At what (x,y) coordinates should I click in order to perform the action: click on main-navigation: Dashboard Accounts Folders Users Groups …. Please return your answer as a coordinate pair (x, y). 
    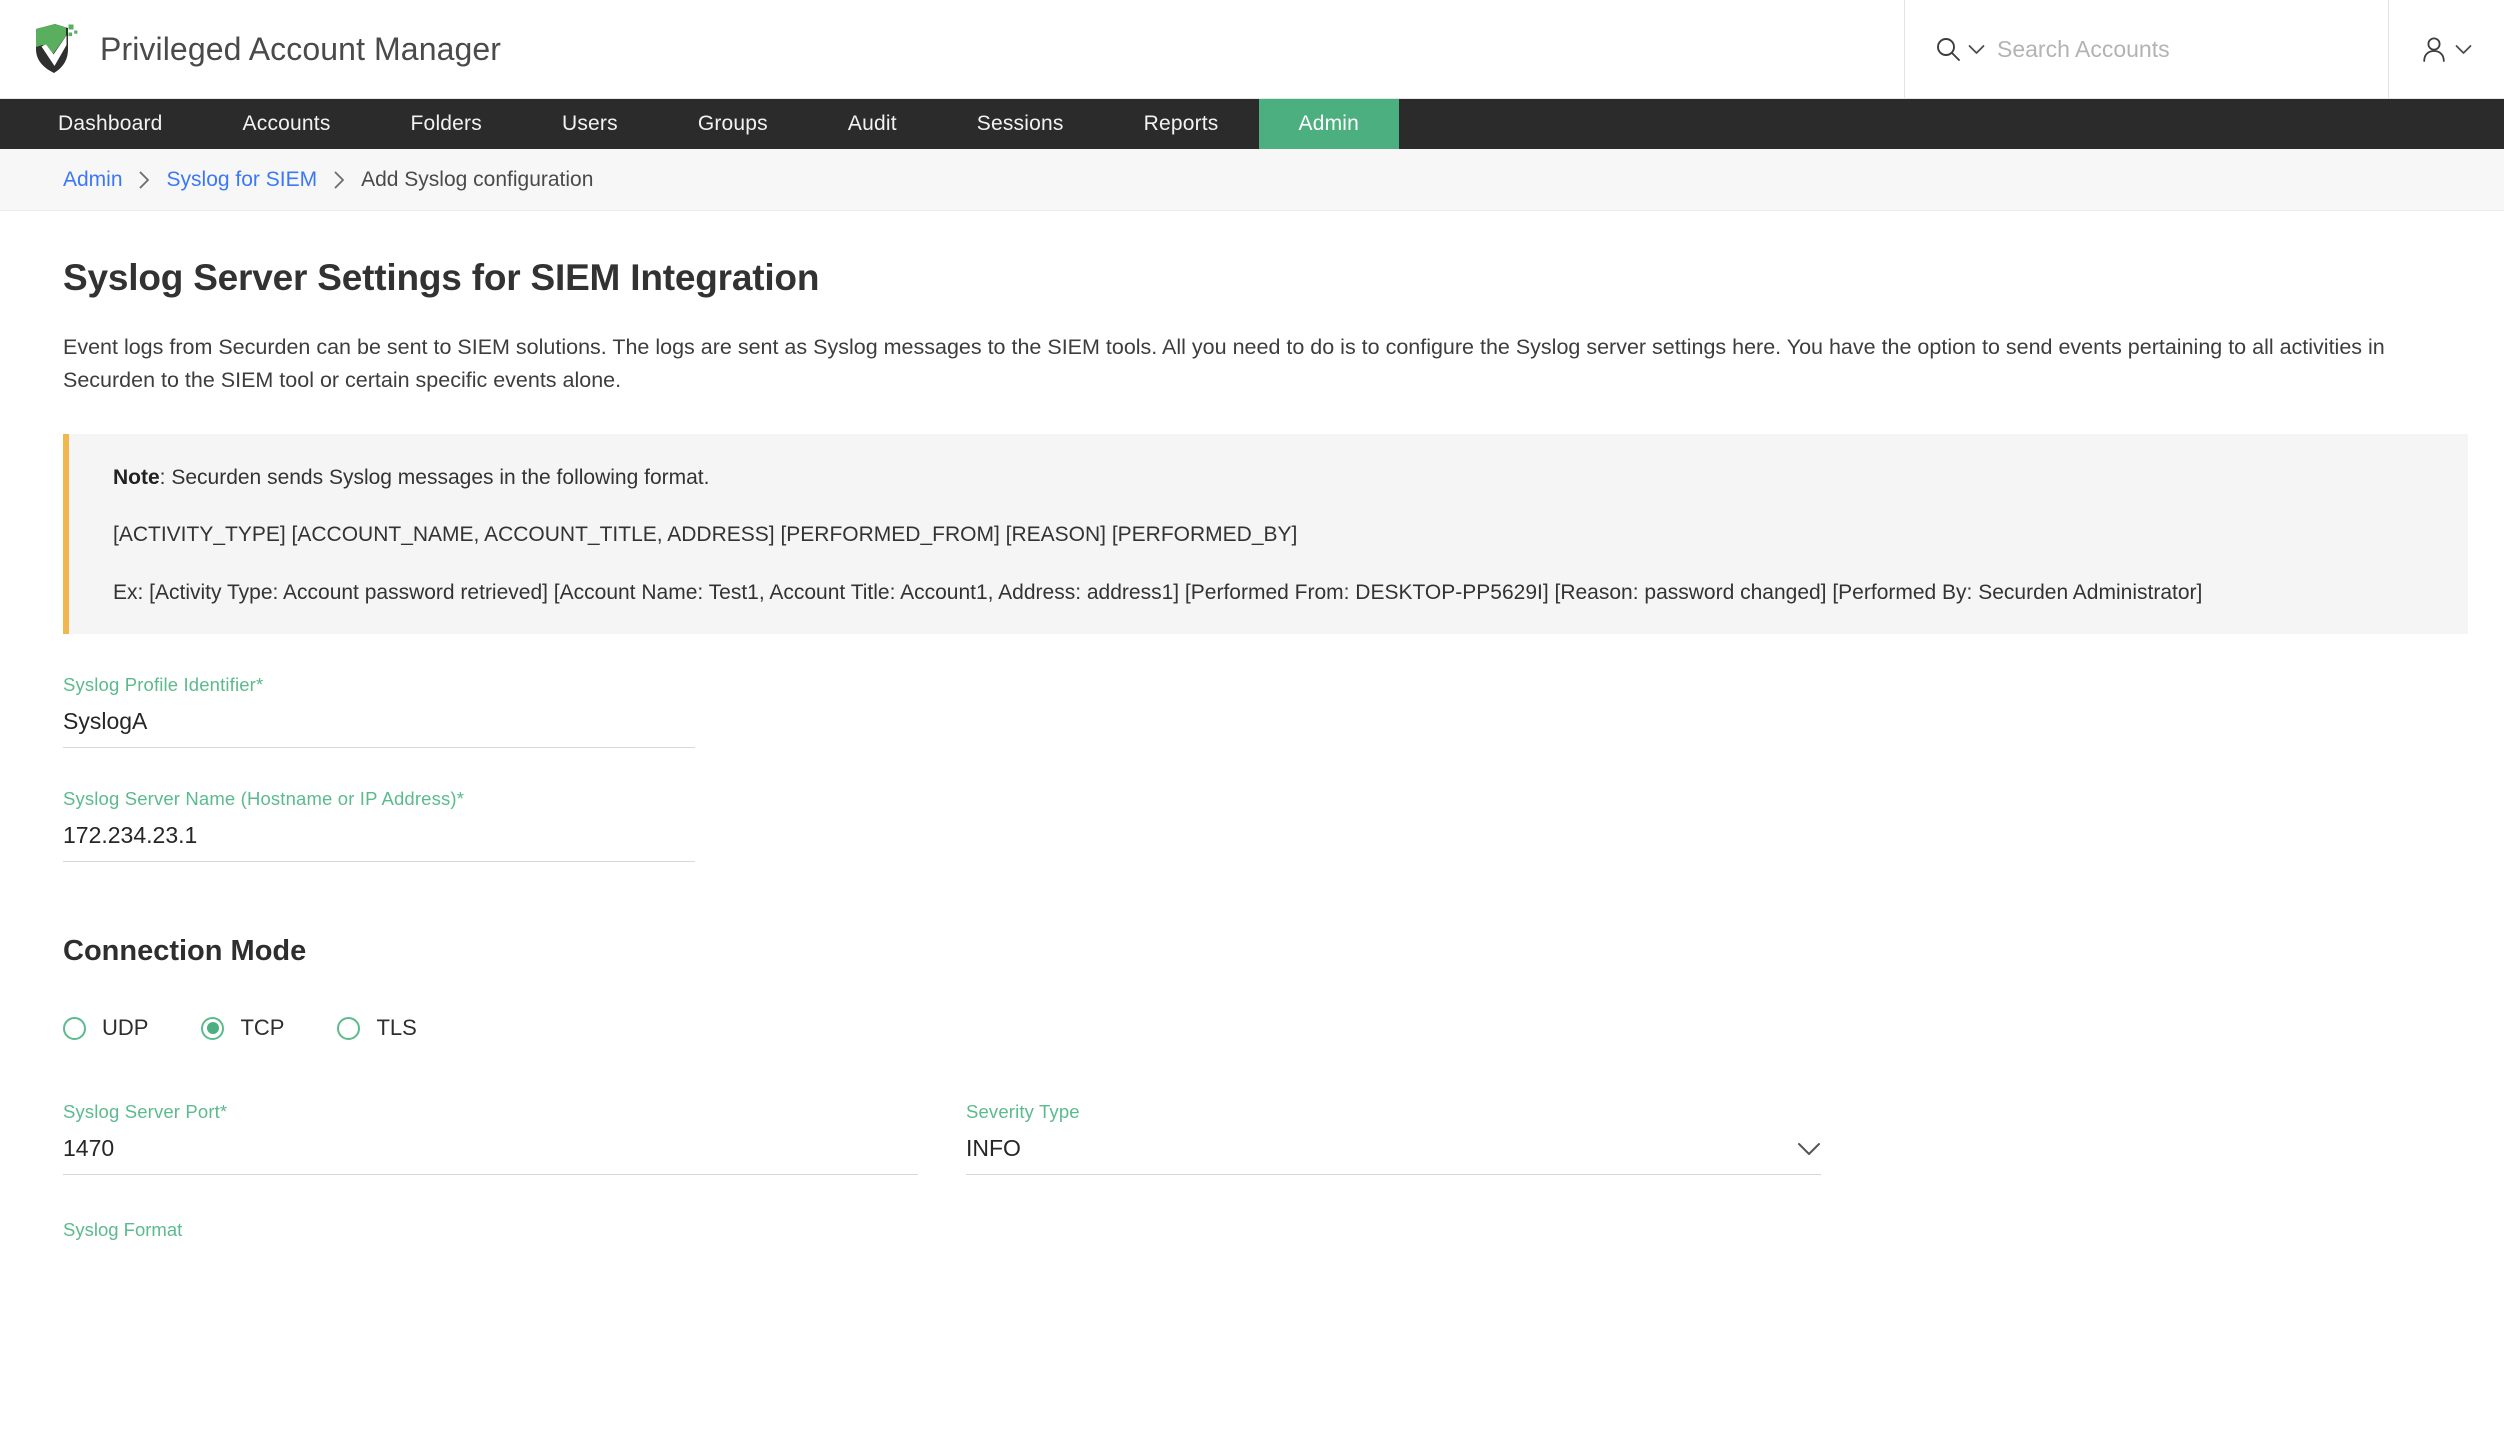
    Looking at the image, I should click on (1252, 124).